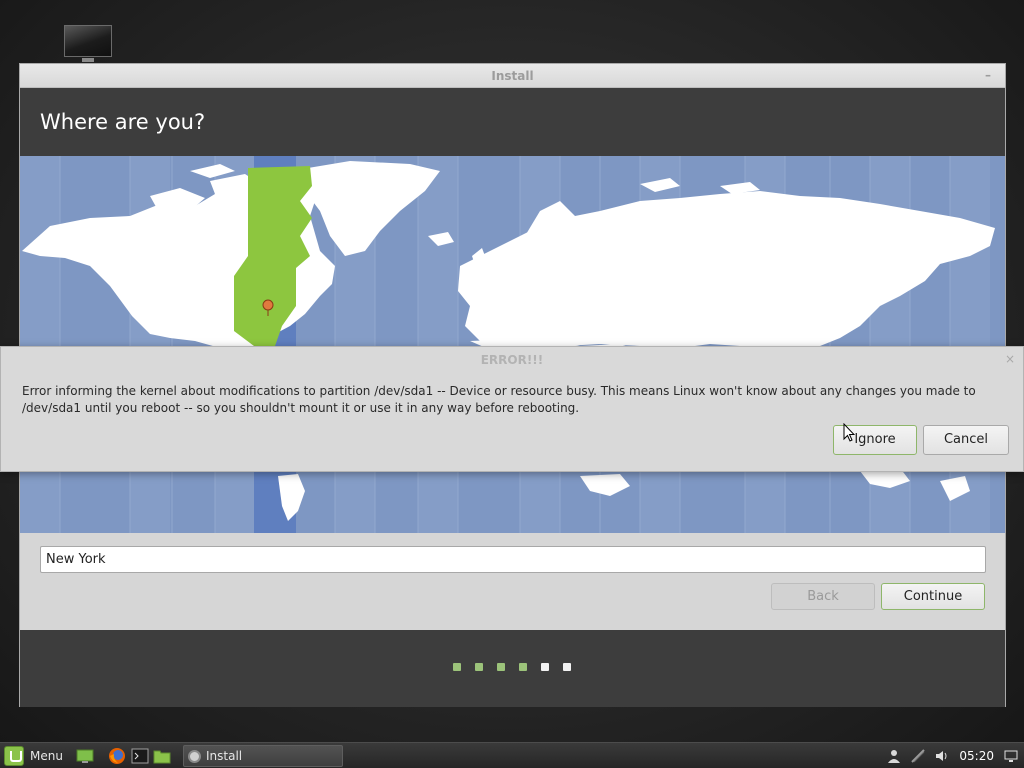 This screenshot has height=768, width=1024. What do you see at coordinates (140, 756) in the screenshot?
I see `terminal-icon` at bounding box center [140, 756].